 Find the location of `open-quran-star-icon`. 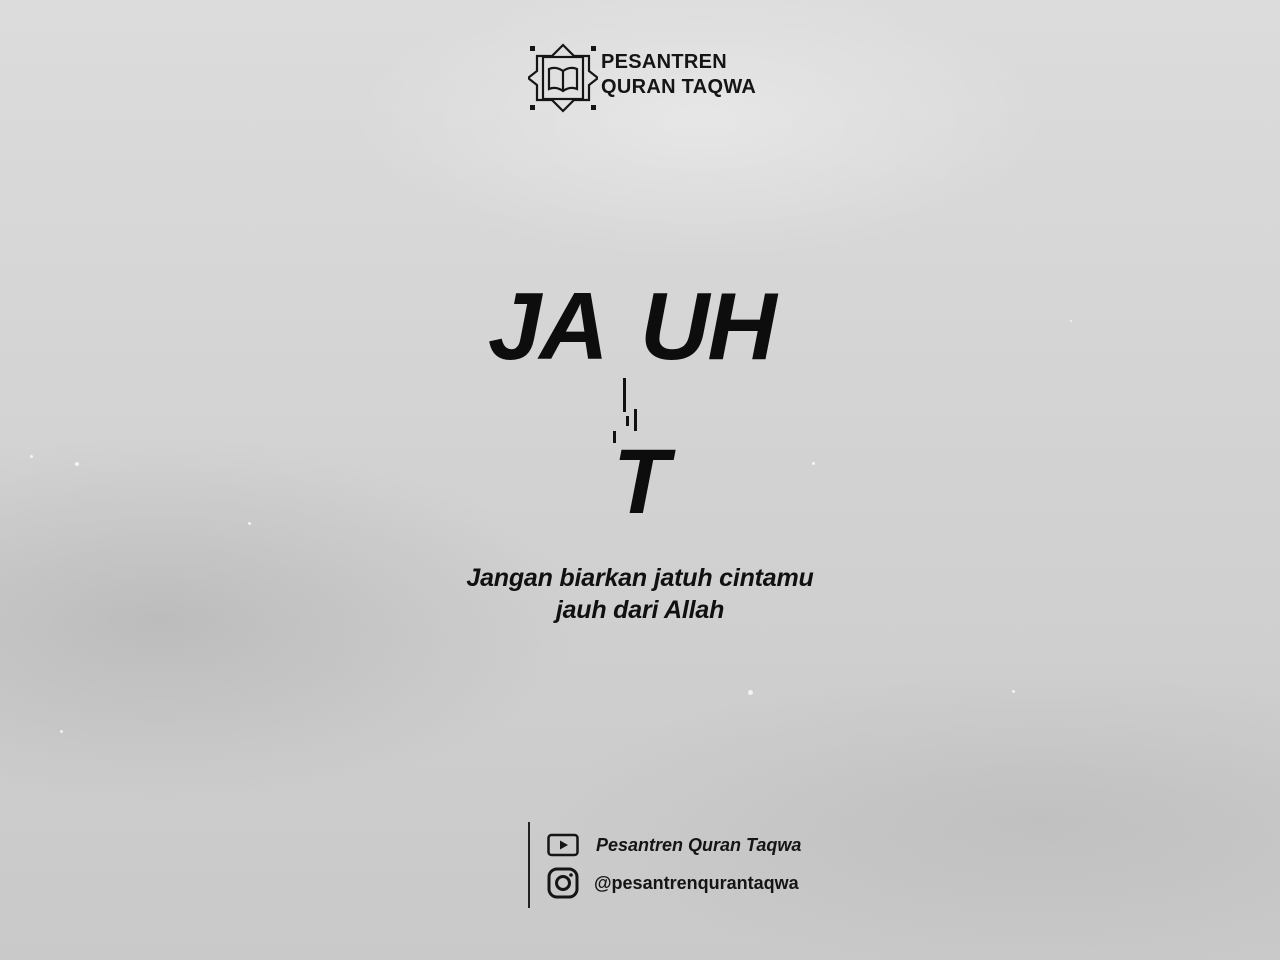

open-quran-star-icon is located at coordinates (563, 78).